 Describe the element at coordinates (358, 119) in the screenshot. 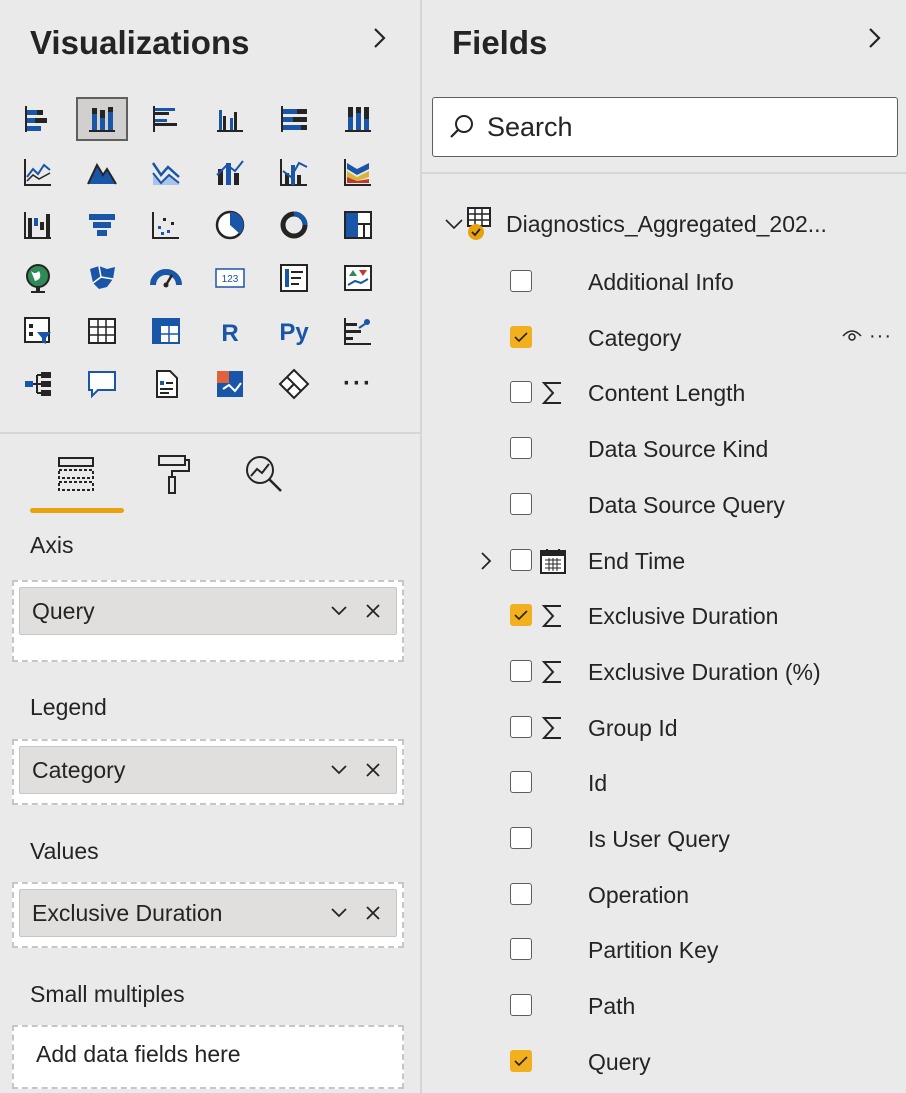

I see `100-stacked-column-chart-icon` at that location.